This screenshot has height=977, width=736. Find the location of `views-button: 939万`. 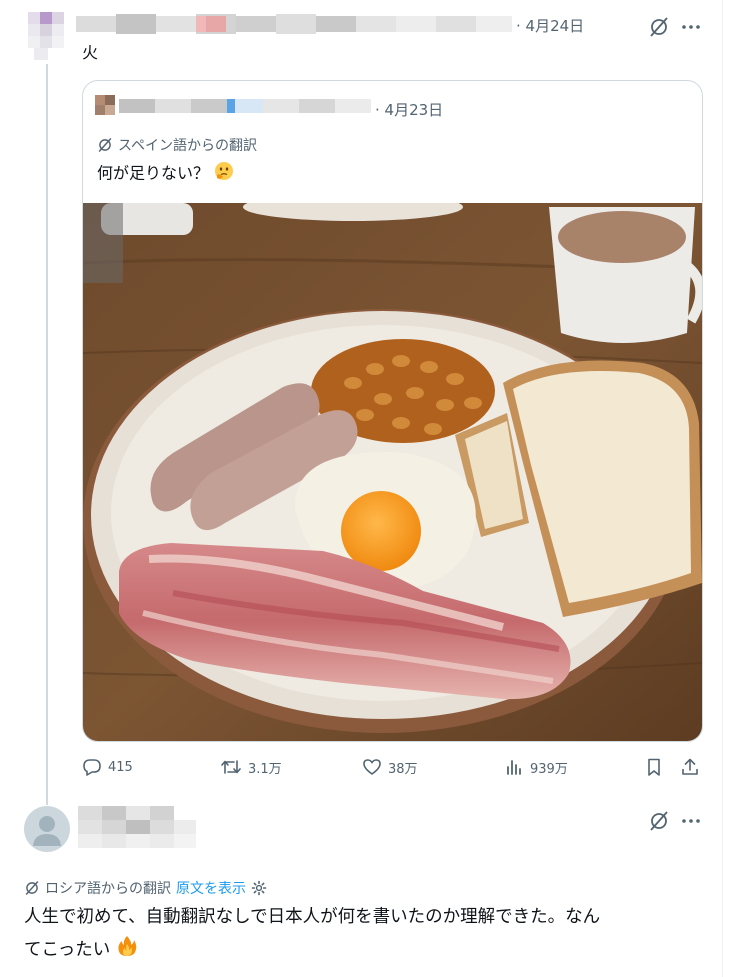

views-button: 939万 is located at coordinates (536, 767).